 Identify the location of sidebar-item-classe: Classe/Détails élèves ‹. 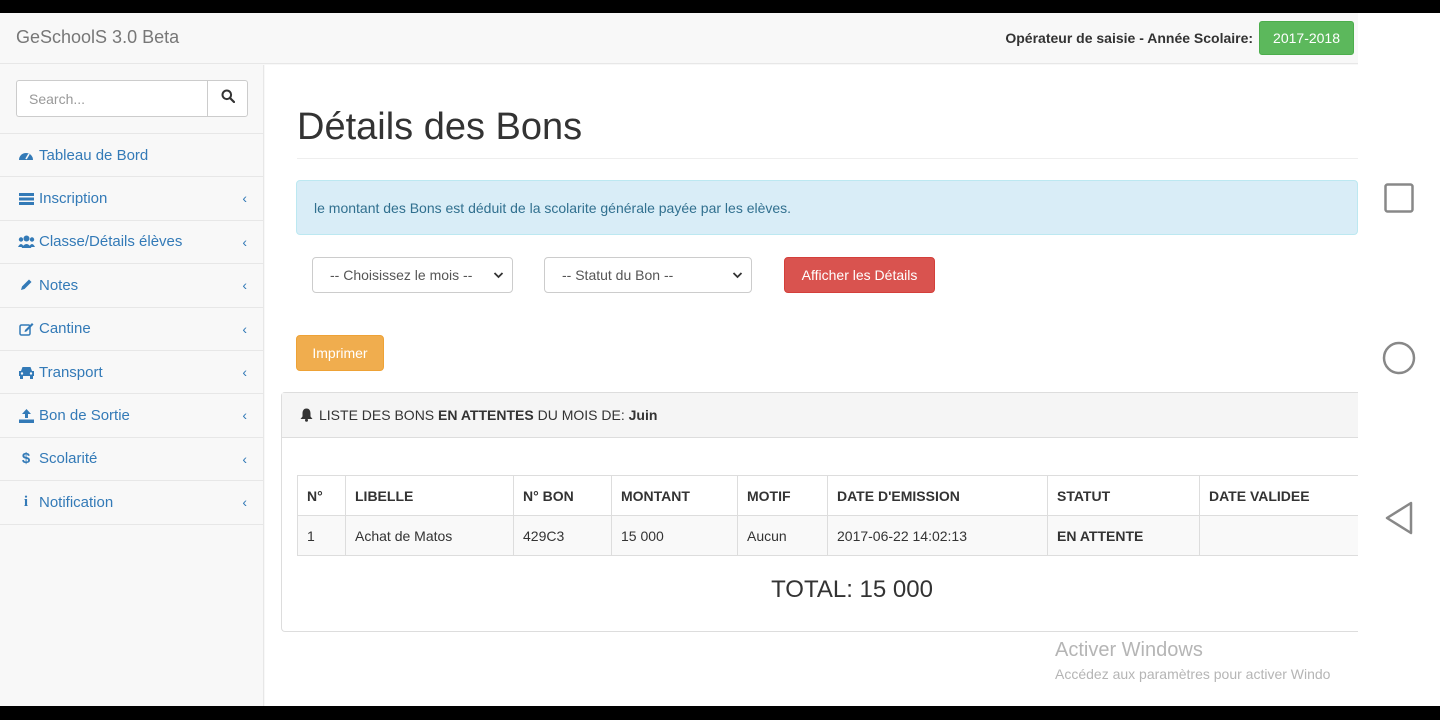
(132, 243).